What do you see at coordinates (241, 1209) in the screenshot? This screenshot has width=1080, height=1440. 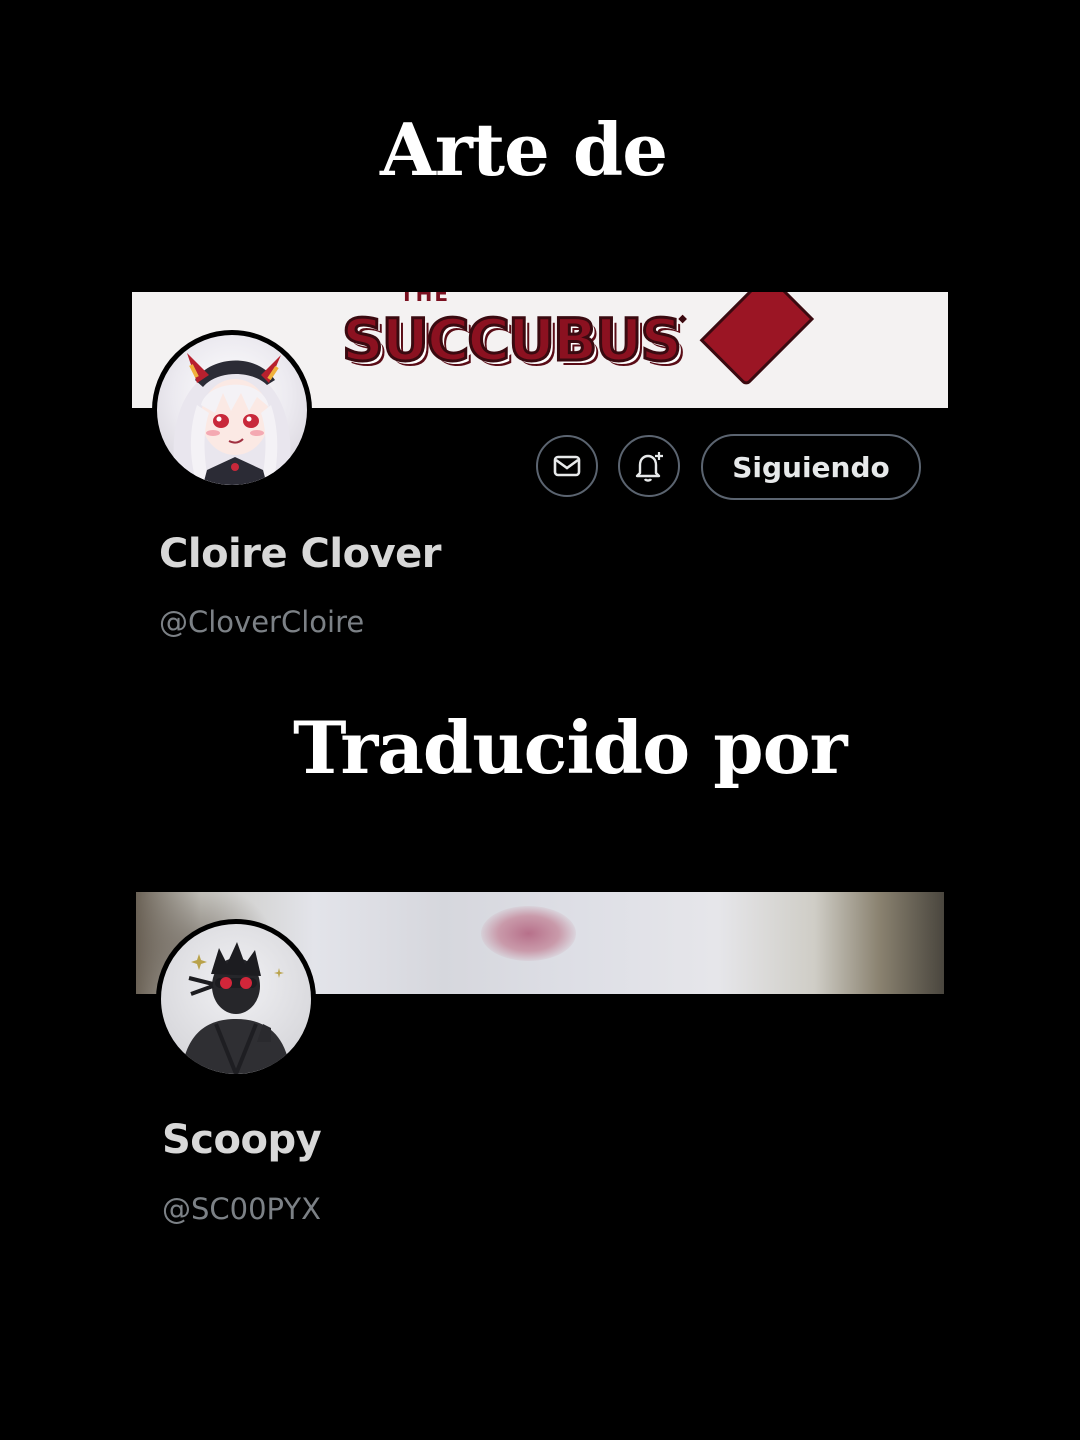 I see `translator-handle: @SC00PYX` at bounding box center [241, 1209].